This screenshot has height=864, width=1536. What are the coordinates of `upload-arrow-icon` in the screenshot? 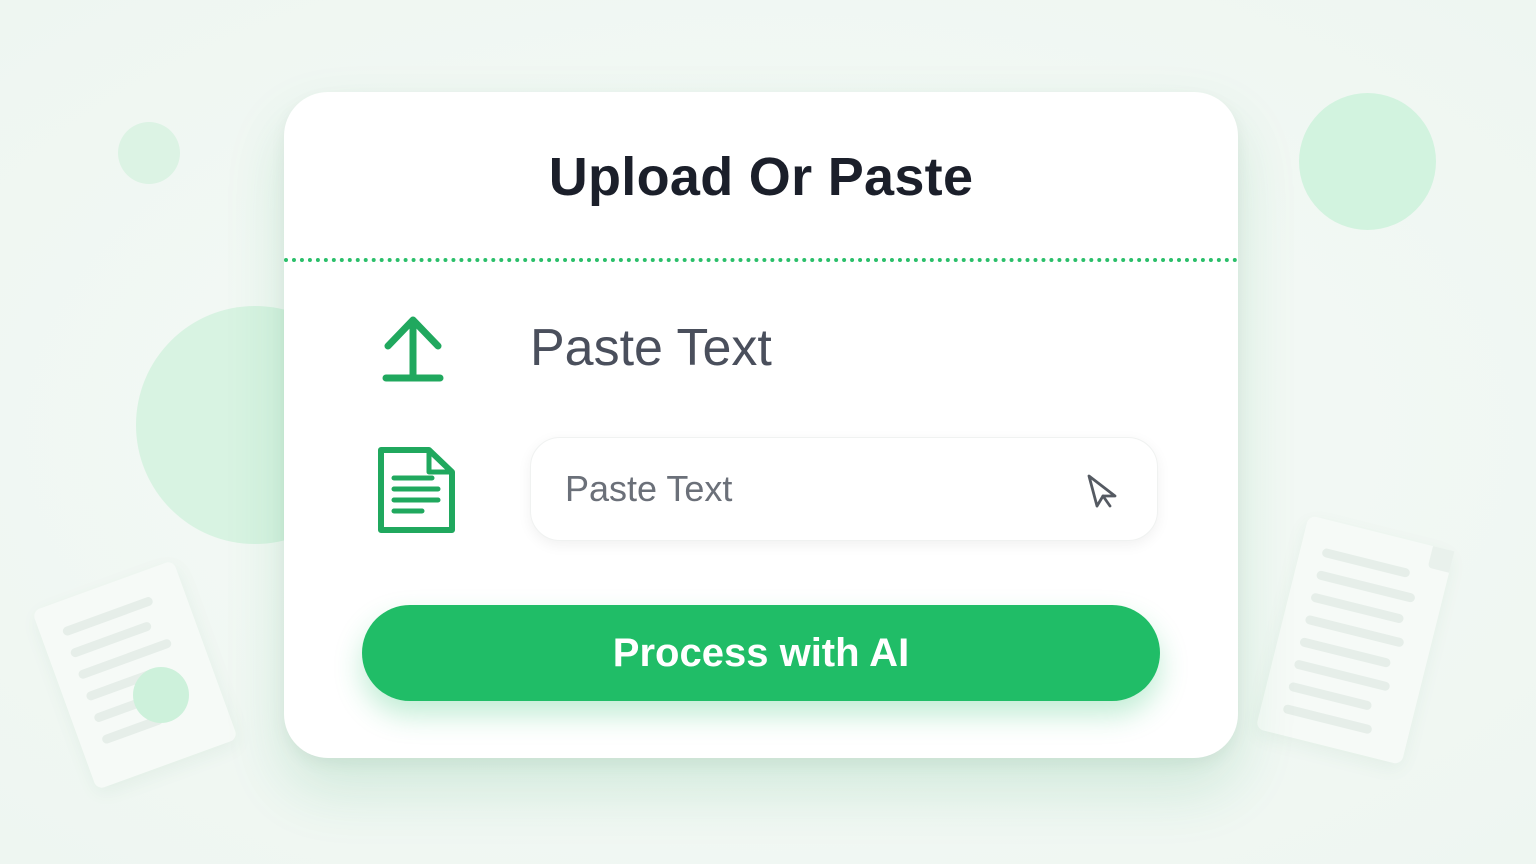 It's located at (415, 349).